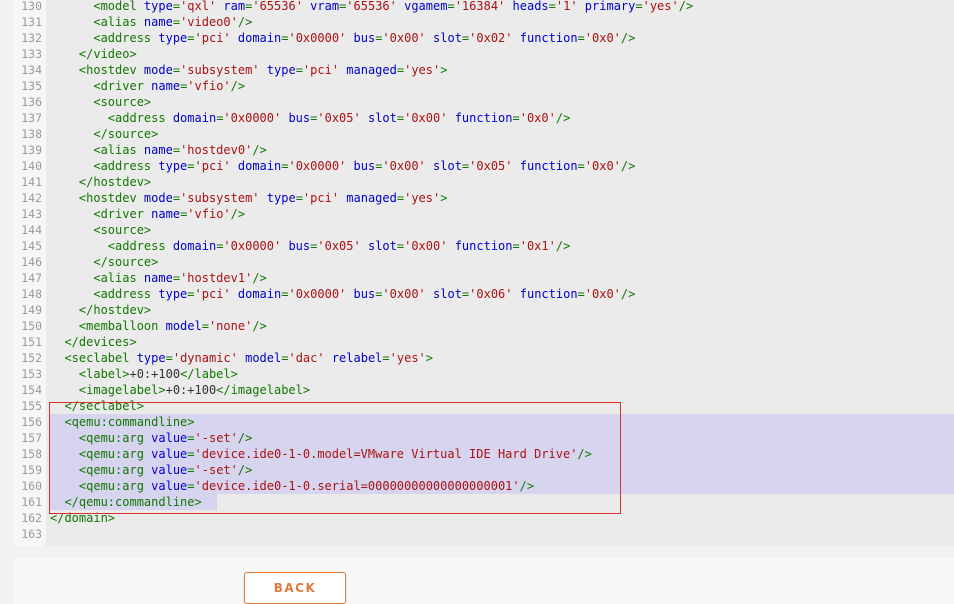 The width and height of the screenshot is (954, 604). Describe the element at coordinates (125, 502) in the screenshot. I see `code-text: </qemu:commandline>` at that location.